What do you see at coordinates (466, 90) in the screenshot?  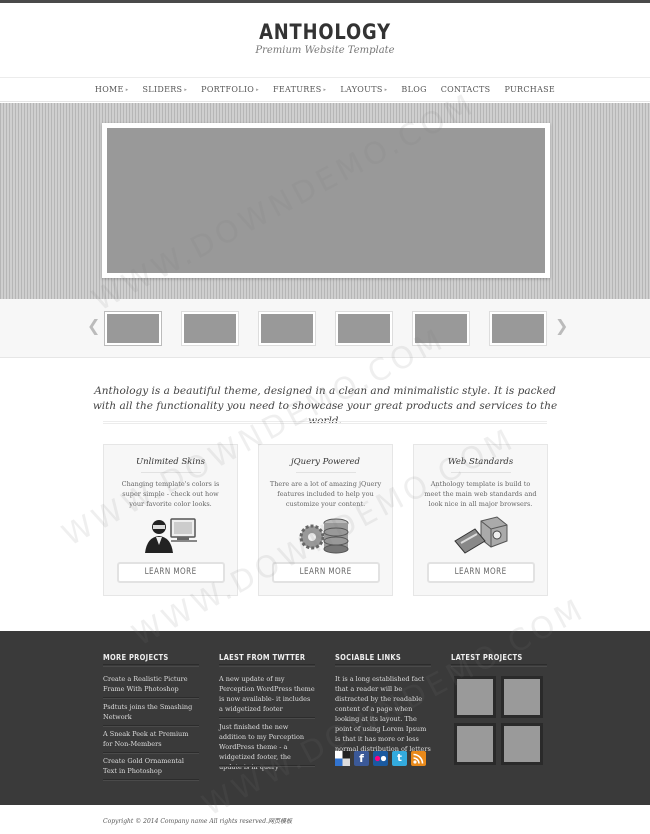 I see `nav-item-contacts: CONTACTS` at bounding box center [466, 90].